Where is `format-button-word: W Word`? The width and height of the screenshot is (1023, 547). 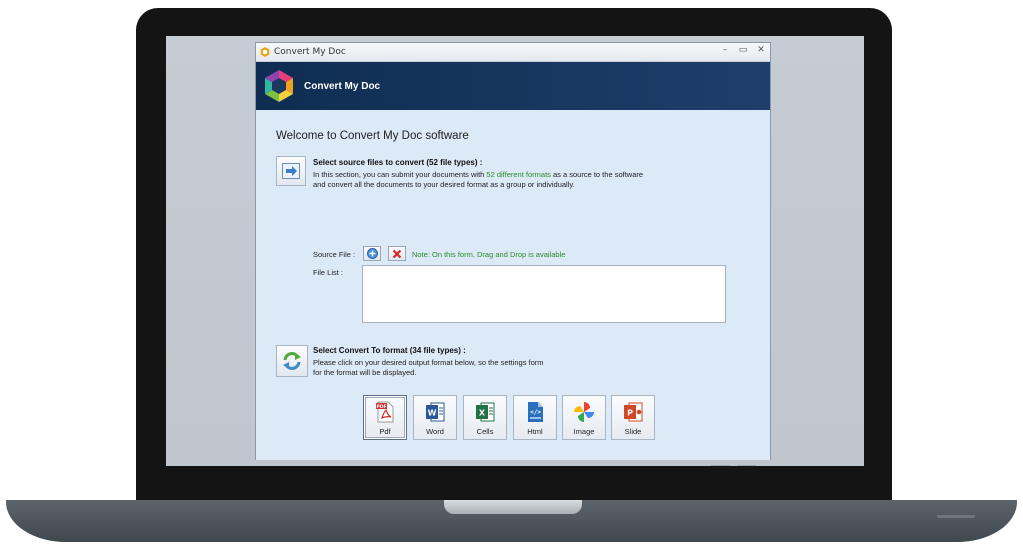
format-button-word: W Word is located at coordinates (435, 417).